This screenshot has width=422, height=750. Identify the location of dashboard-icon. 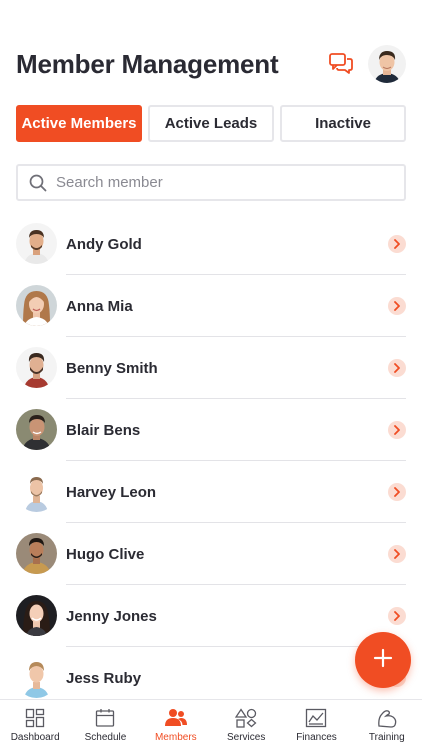
(35, 718).